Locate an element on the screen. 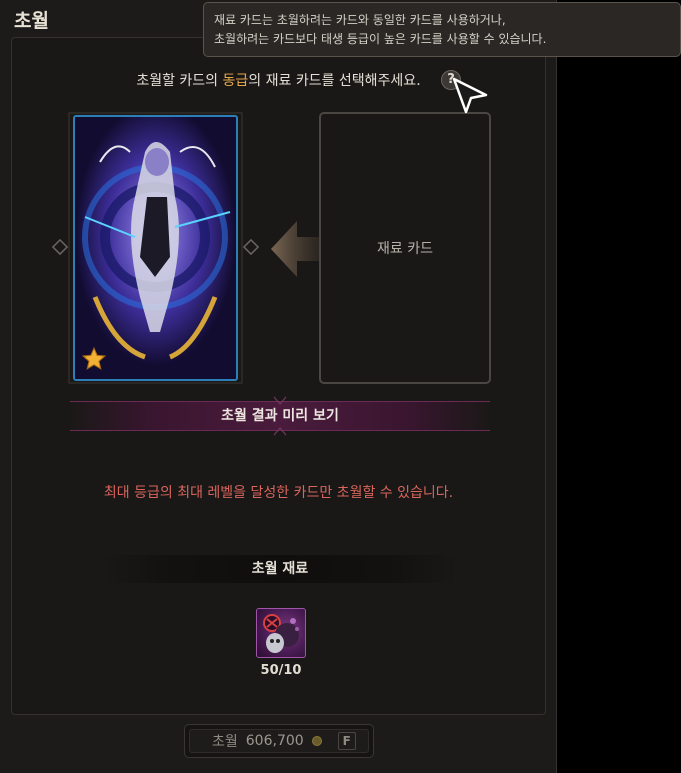 The image size is (681, 773). material-card-slot: 재료 카드 is located at coordinates (405, 248).